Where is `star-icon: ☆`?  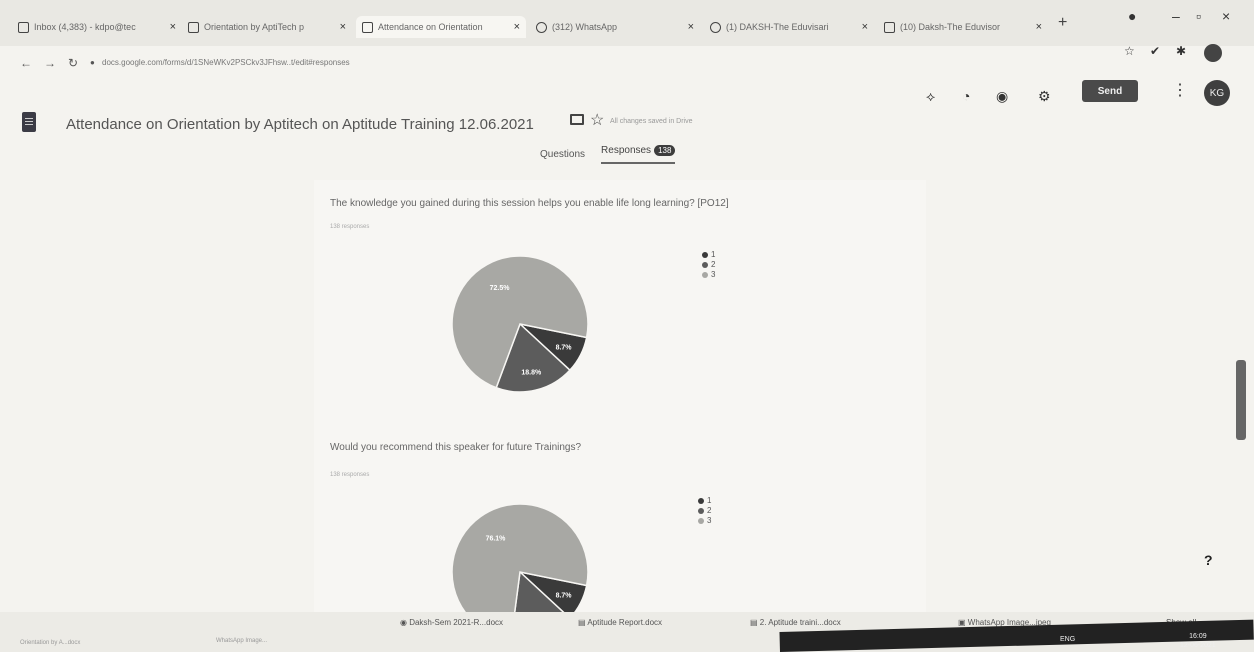 star-icon: ☆ is located at coordinates (597, 120).